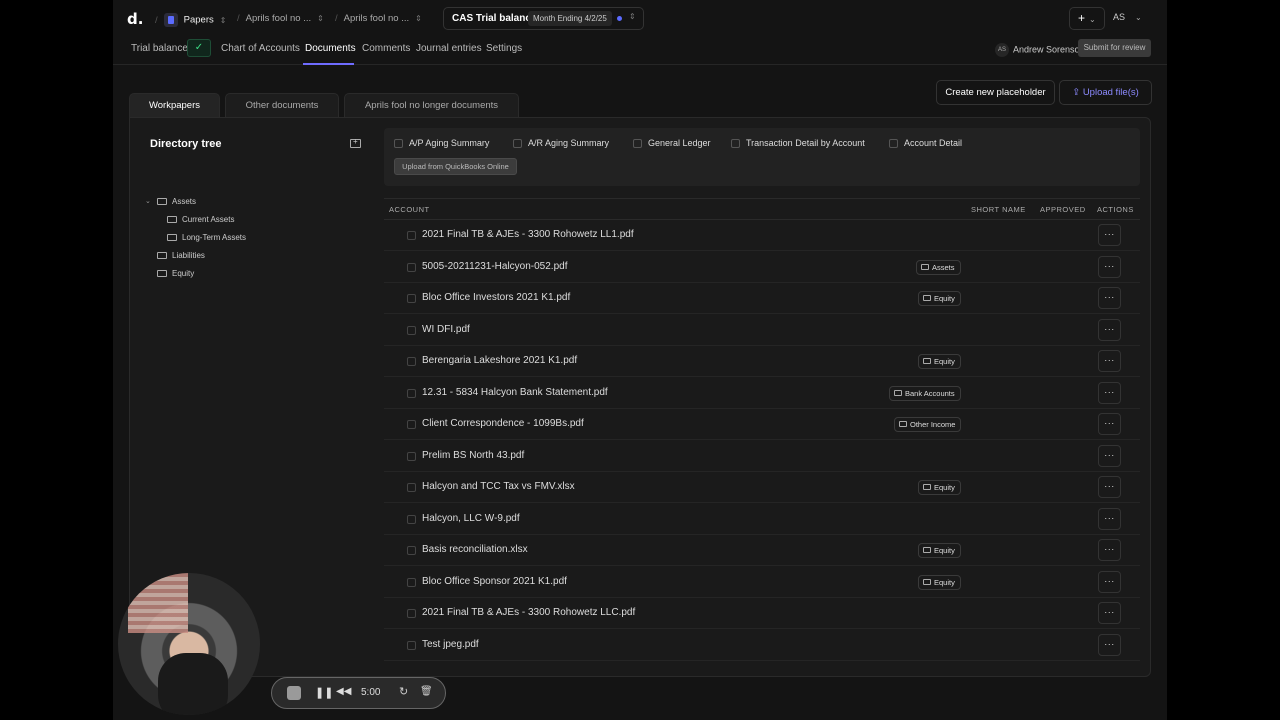 The height and width of the screenshot is (720, 1280). What do you see at coordinates (403, 691) in the screenshot?
I see `restart-icon: ↻` at bounding box center [403, 691].